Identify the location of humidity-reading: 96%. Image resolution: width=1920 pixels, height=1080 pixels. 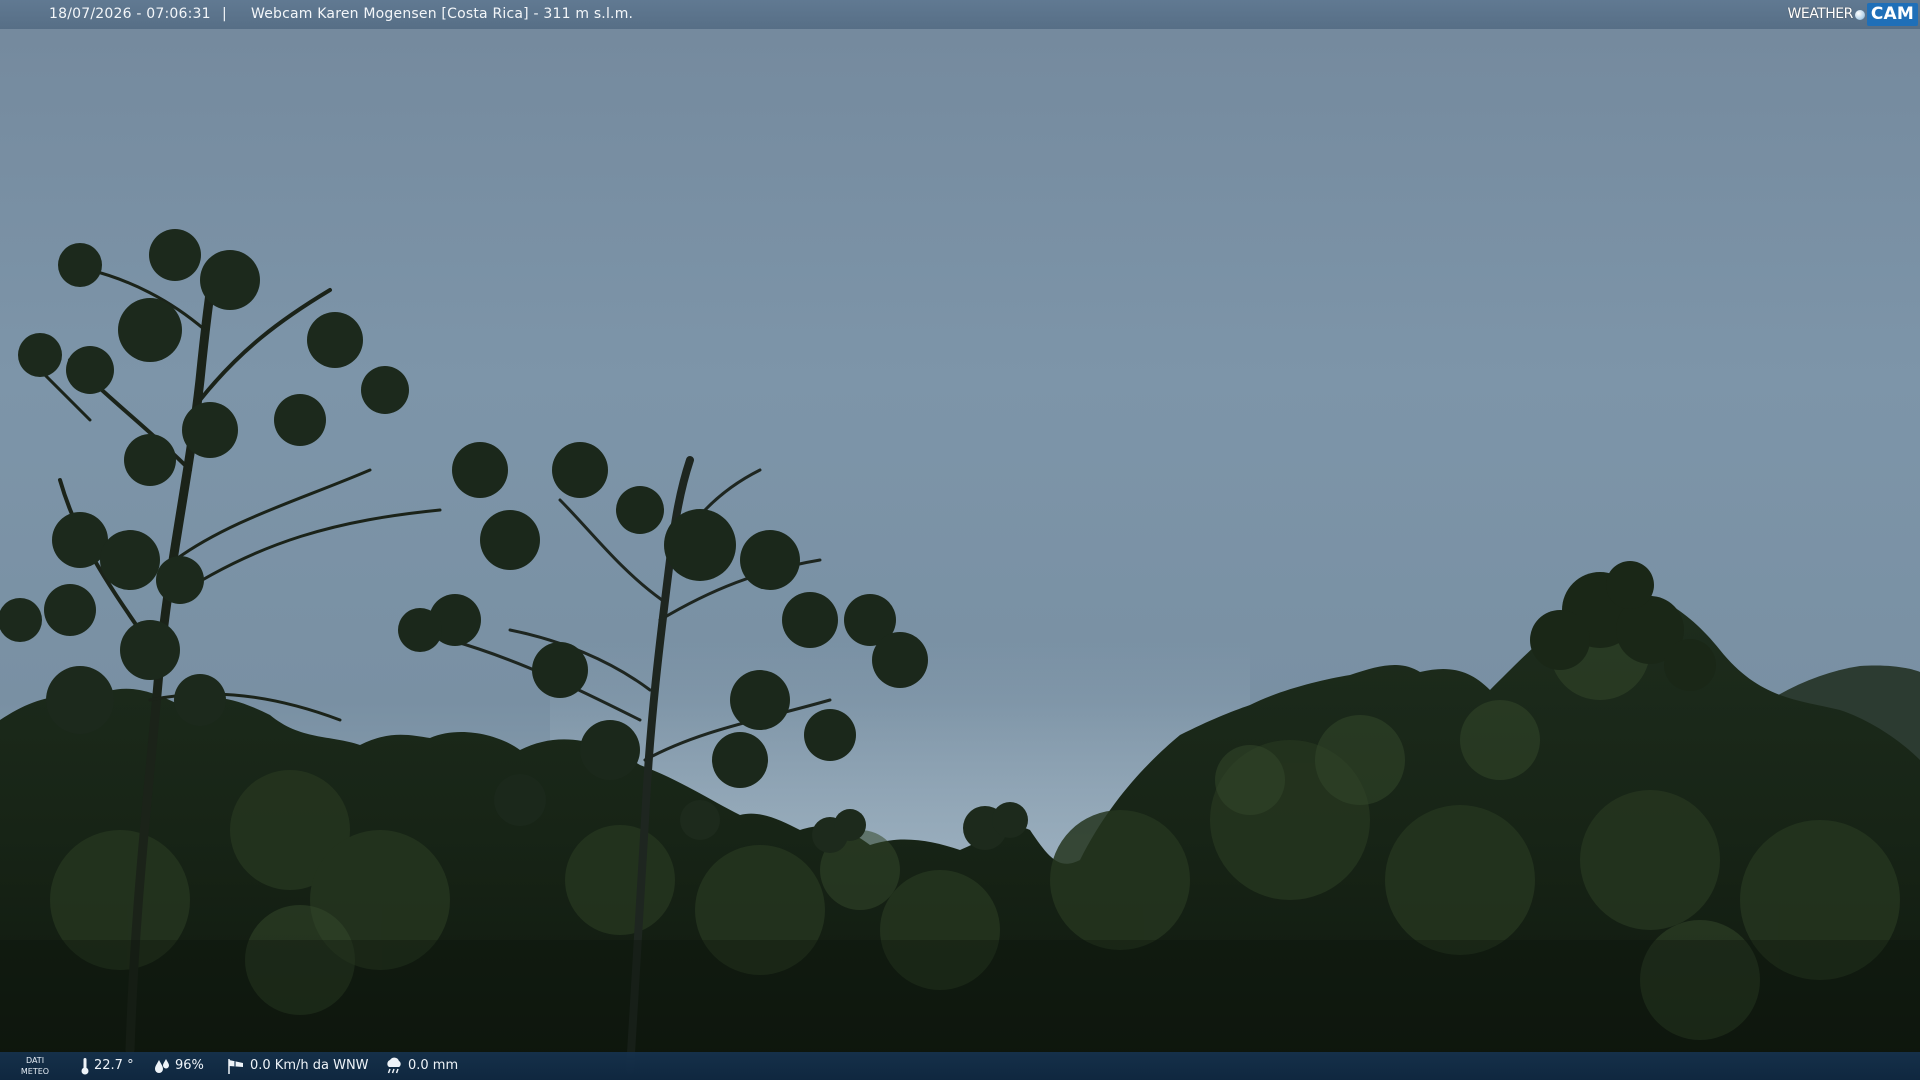
(178, 1066).